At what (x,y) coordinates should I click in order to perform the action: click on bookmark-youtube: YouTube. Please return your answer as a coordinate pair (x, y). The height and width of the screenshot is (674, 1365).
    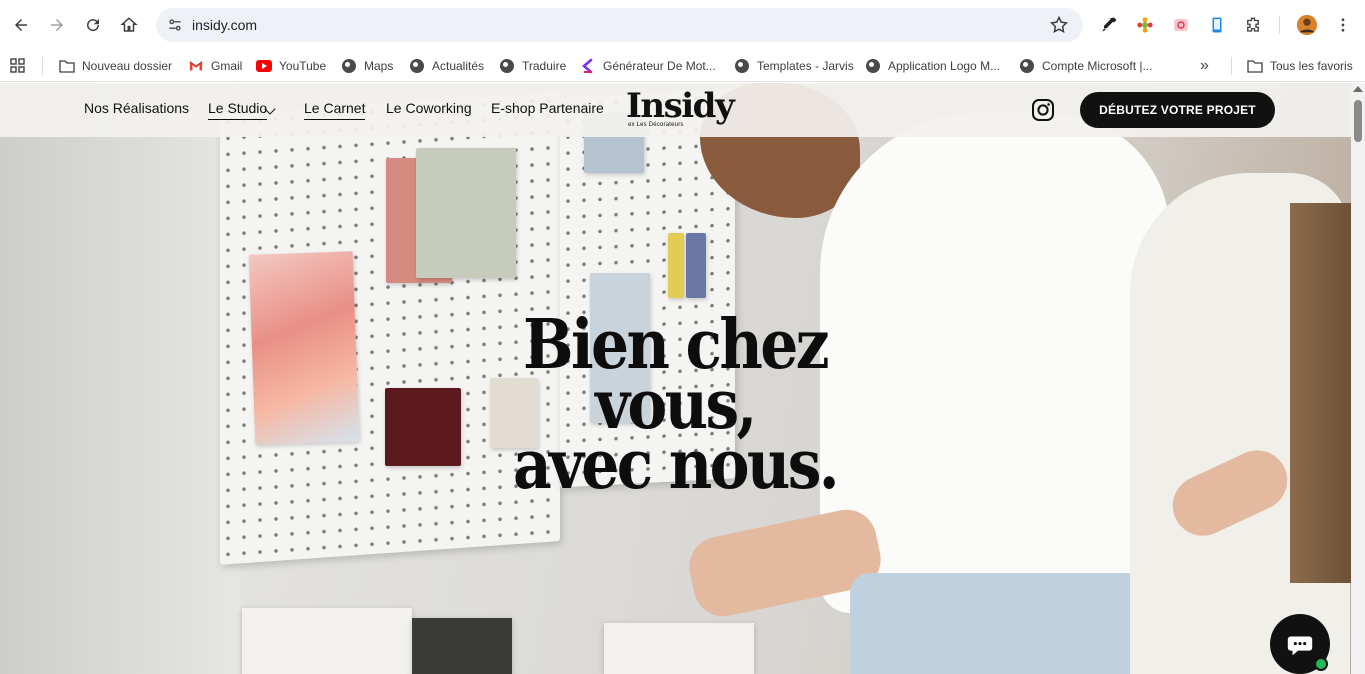
    Looking at the image, I should click on (291, 66).